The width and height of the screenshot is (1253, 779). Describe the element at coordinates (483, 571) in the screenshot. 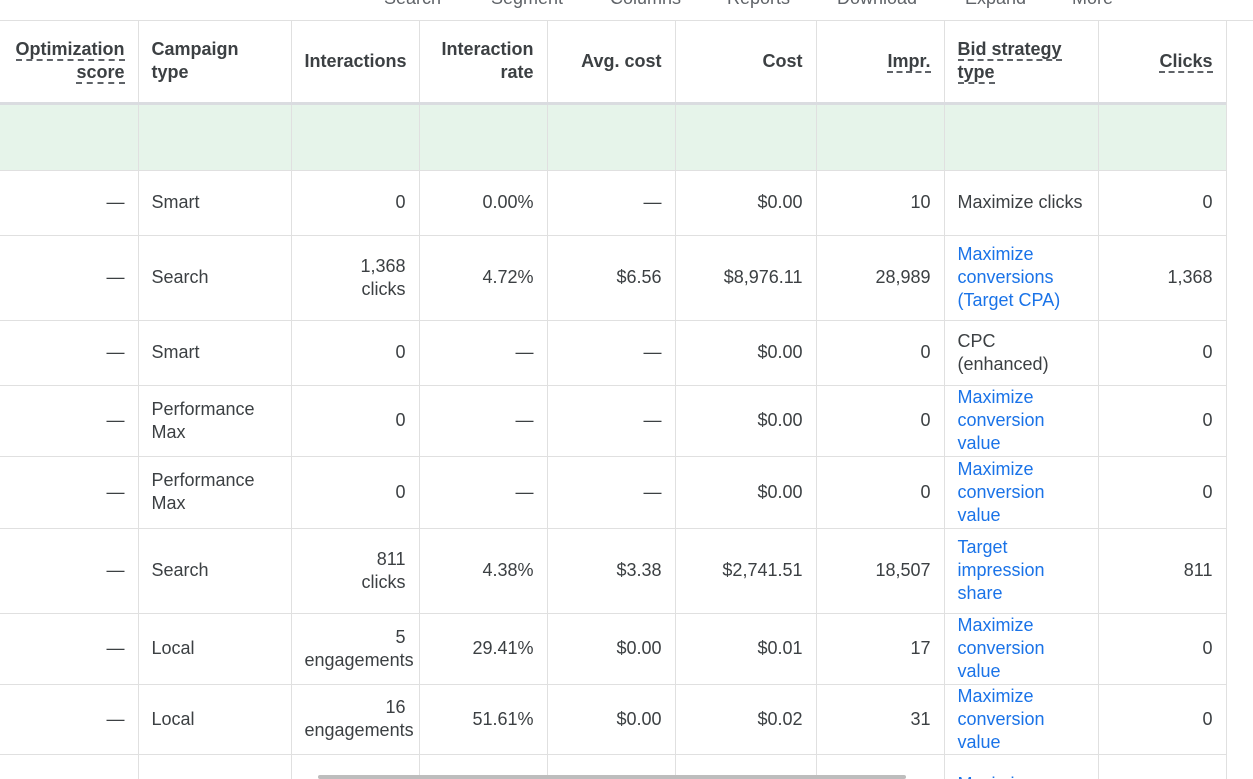

I see `cell-interaction-rate: 4.38%` at that location.